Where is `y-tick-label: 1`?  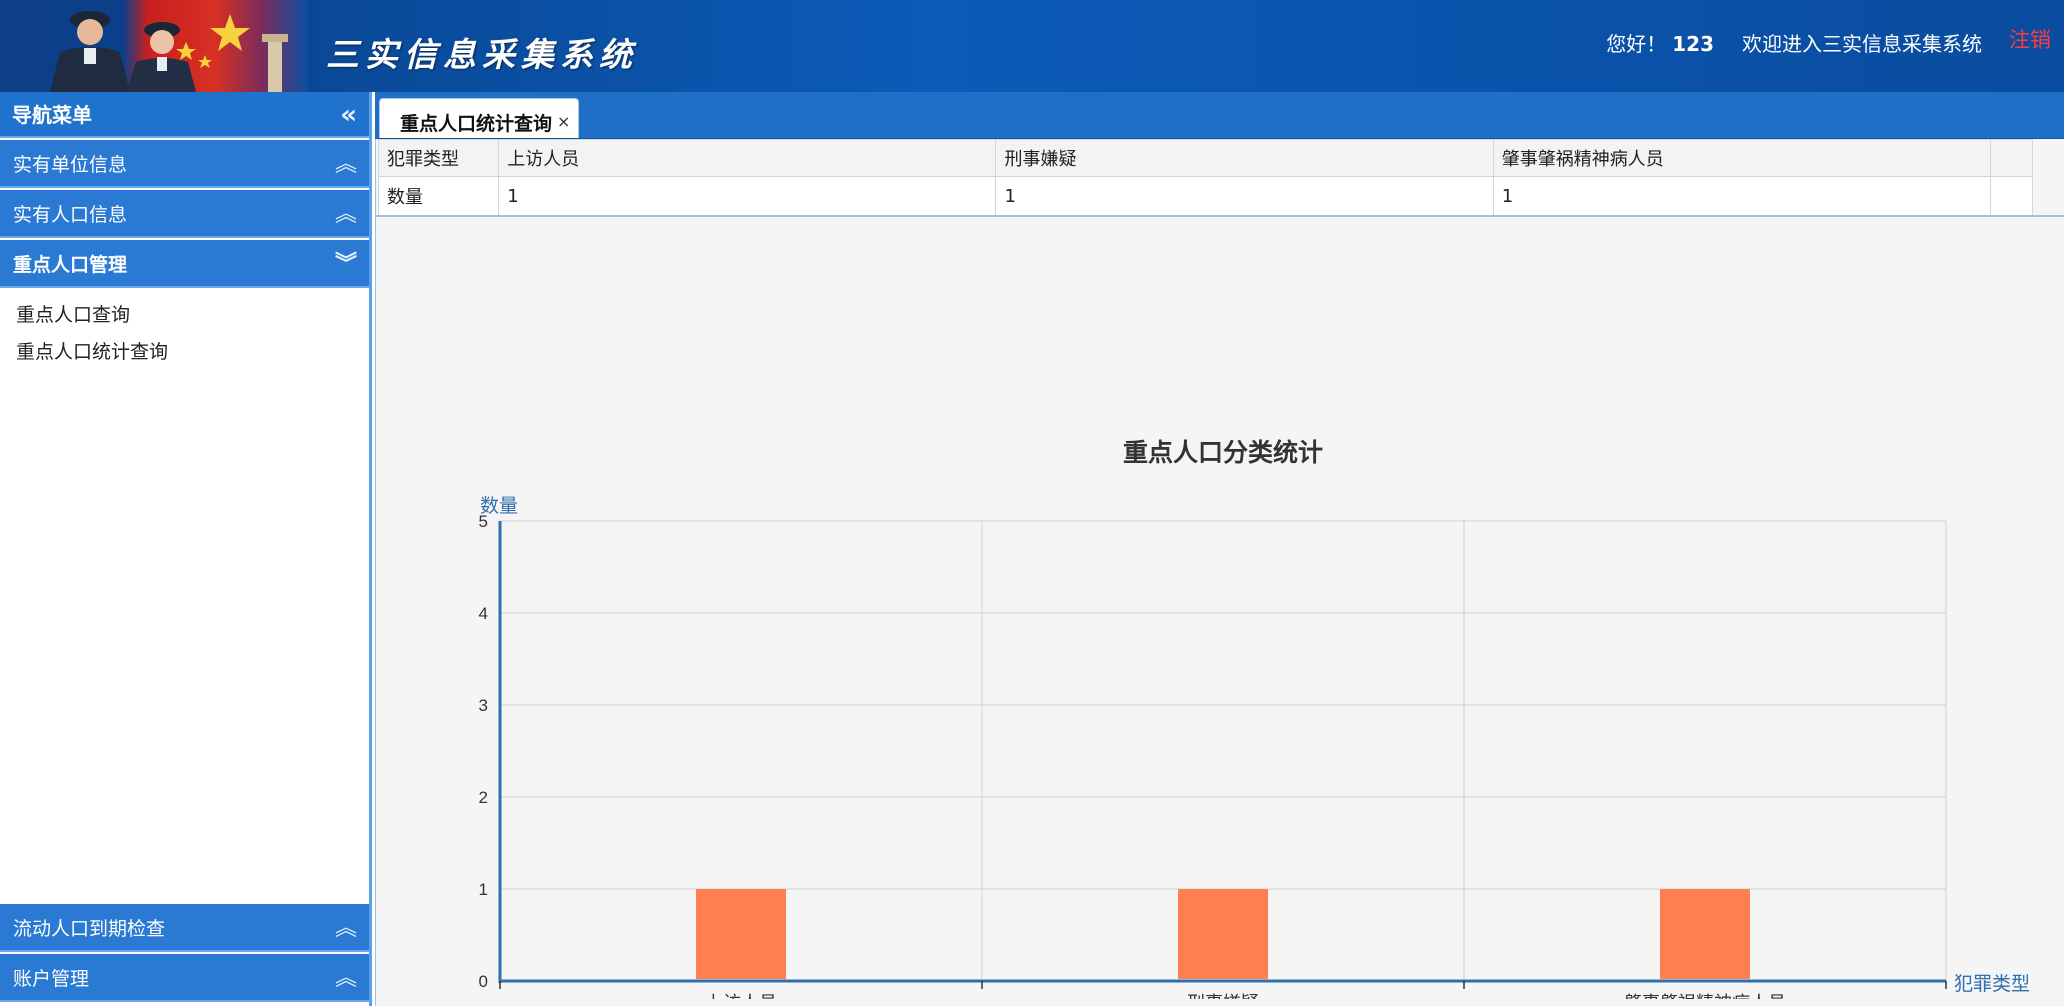 y-tick-label: 1 is located at coordinates (483, 889).